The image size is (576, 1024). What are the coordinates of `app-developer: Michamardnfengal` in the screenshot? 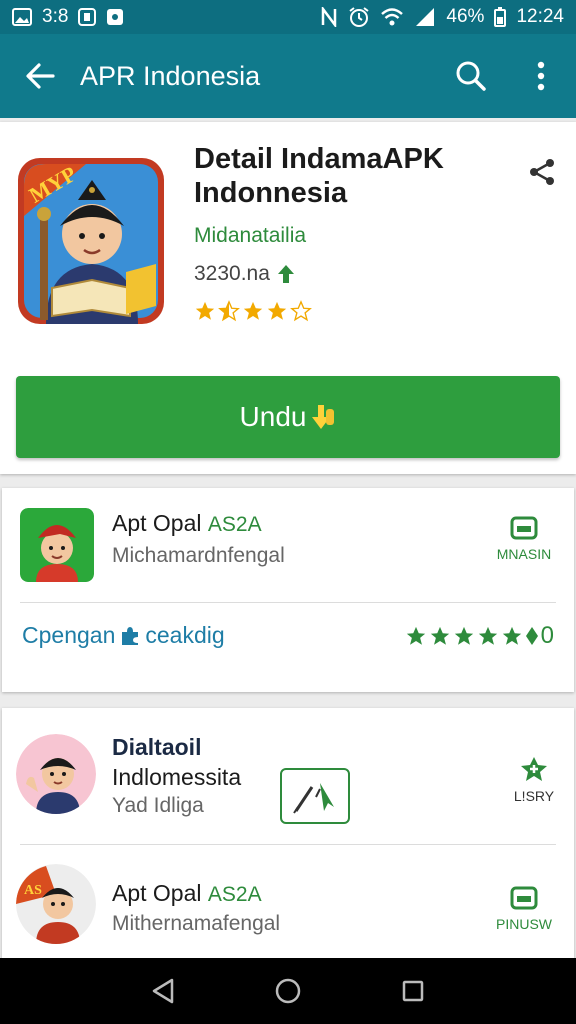 It's located at (198, 555).